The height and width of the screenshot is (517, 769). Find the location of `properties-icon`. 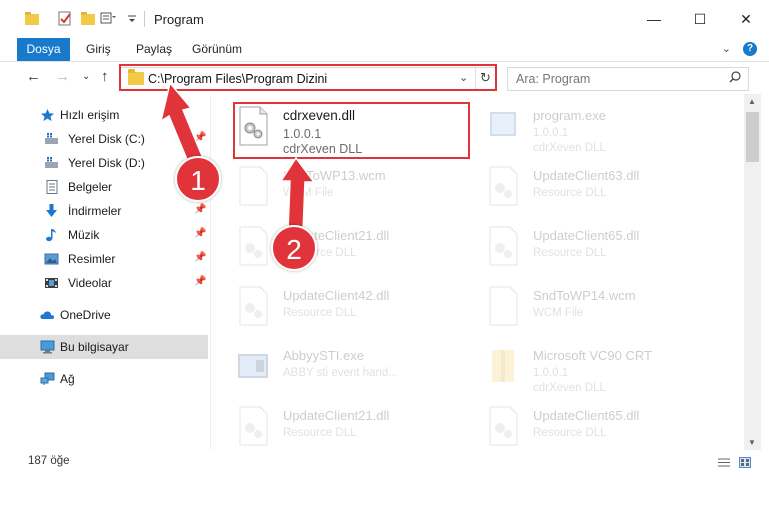

properties-icon is located at coordinates (65, 18).